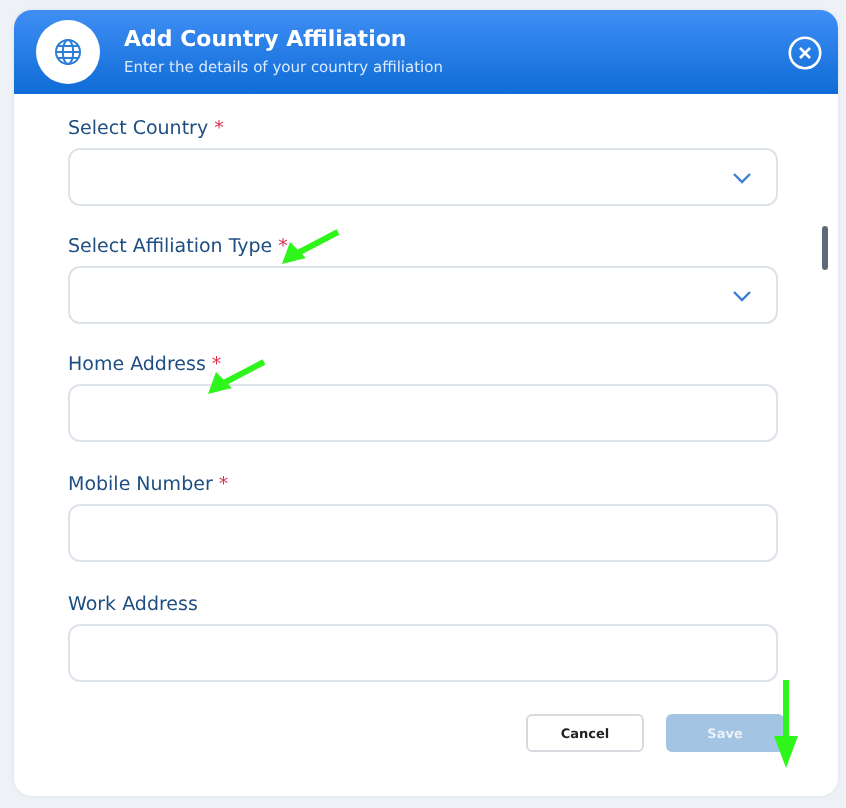  Describe the element at coordinates (140, 485) in the screenshot. I see `field-label: Mobile Number` at that location.